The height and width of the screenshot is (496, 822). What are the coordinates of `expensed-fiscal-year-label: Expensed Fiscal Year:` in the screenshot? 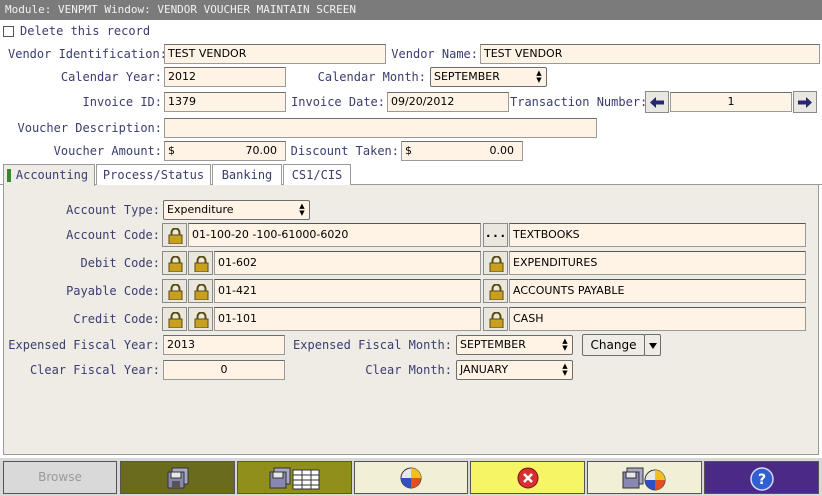 It's located at (84, 345).